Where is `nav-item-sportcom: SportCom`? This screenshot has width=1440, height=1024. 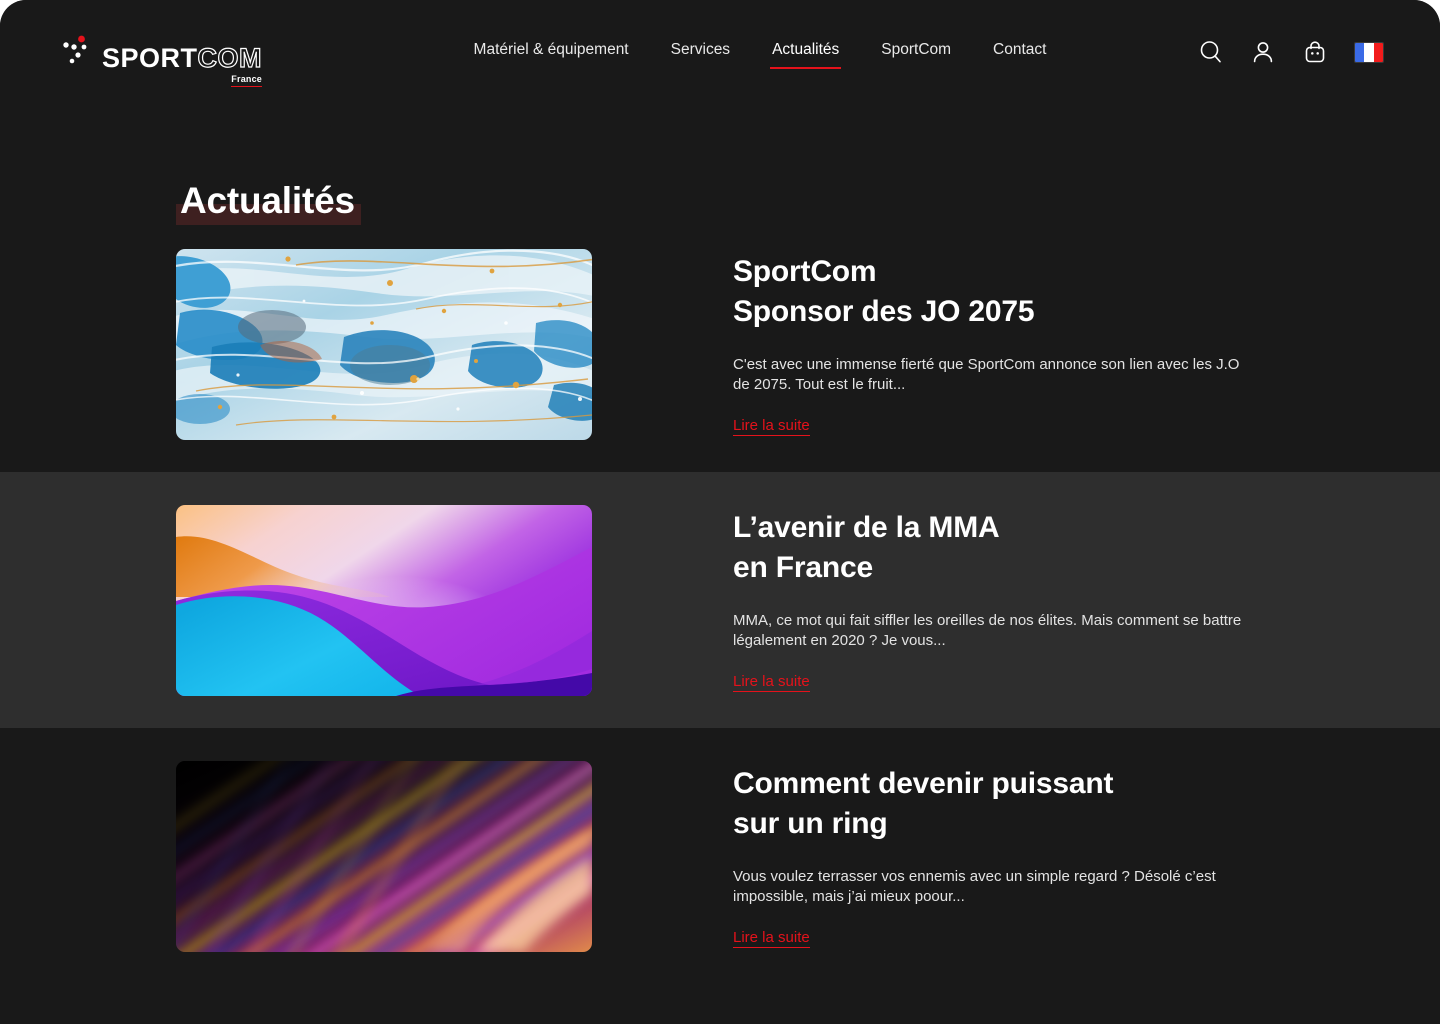
nav-item-sportcom: SportCom is located at coordinates (916, 52).